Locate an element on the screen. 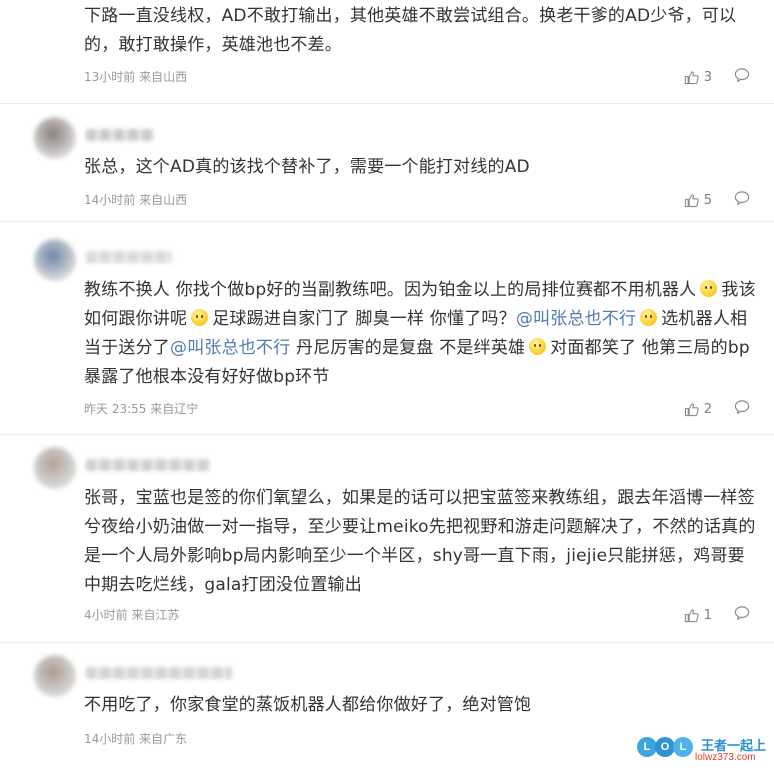 Image resolution: width=774 pixels, height=771 pixels. like-count: 1 is located at coordinates (707, 615).